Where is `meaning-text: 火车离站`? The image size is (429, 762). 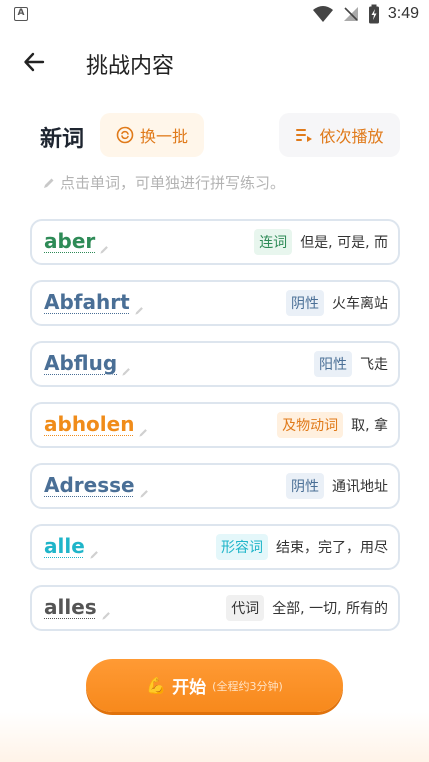
meaning-text: 火车离站 is located at coordinates (360, 304).